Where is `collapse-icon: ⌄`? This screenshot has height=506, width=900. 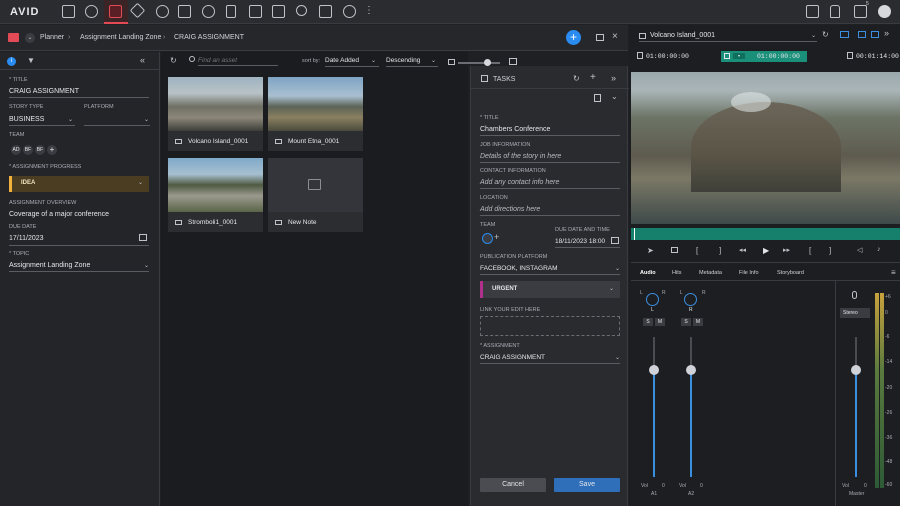 collapse-icon: ⌄ is located at coordinates (614, 96).